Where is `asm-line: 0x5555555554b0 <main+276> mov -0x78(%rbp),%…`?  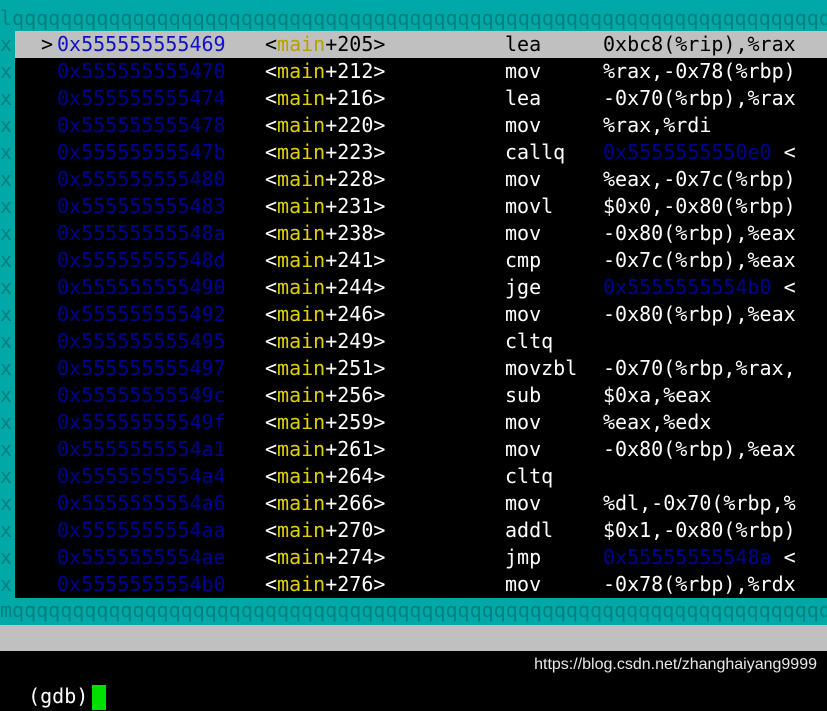
asm-line: 0x5555555554b0 <main+276> mov -0x78(%rbp),%… is located at coordinates (421, 584).